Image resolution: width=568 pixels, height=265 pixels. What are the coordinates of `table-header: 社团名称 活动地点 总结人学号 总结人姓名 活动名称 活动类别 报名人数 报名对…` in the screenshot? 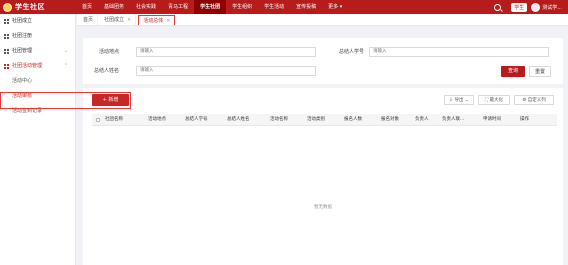 It's located at (324, 120).